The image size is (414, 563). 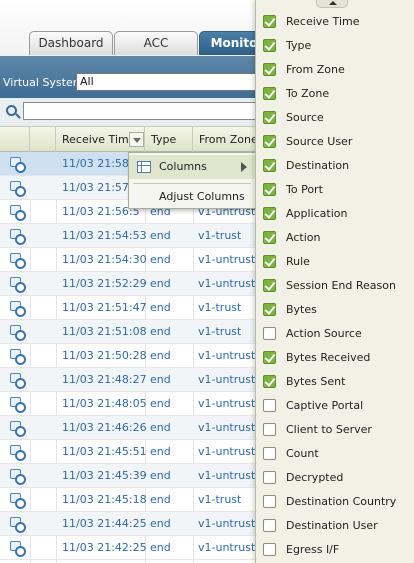 What do you see at coordinates (315, 69) in the screenshot?
I see `column-option-label: From Zone` at bounding box center [315, 69].